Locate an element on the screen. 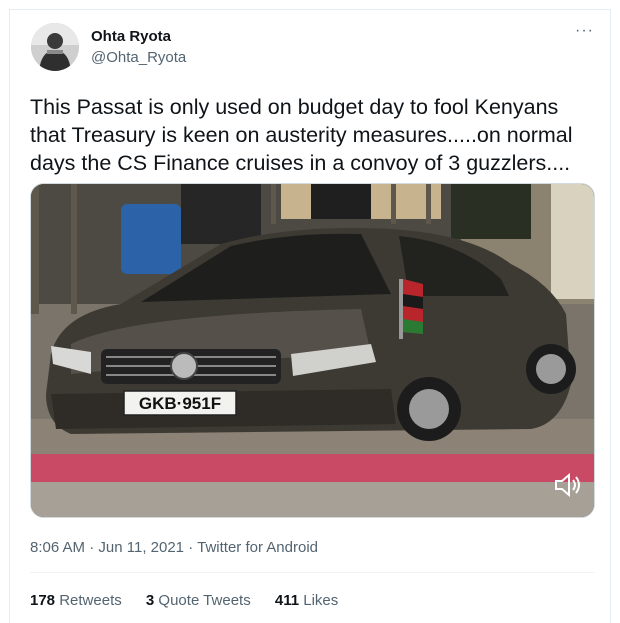 The image size is (620, 623). license-plate: GKB·951F is located at coordinates (180, 403).